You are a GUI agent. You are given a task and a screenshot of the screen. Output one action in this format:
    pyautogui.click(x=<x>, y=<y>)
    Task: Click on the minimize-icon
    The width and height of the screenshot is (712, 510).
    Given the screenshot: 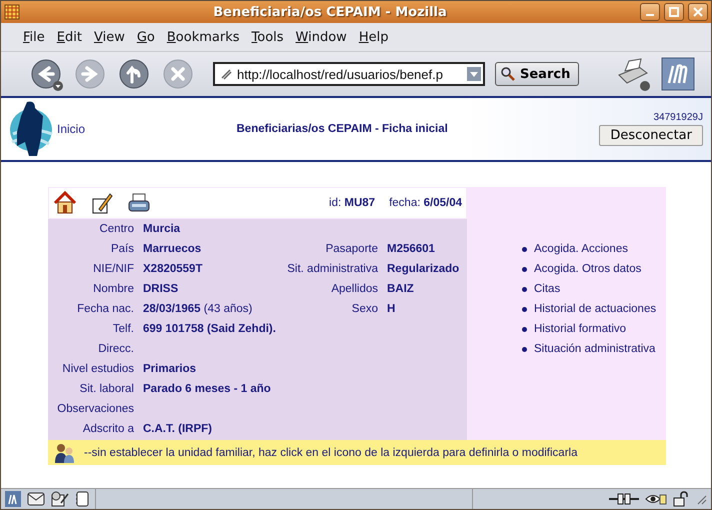 What is the action you would take?
    pyautogui.click(x=650, y=15)
    